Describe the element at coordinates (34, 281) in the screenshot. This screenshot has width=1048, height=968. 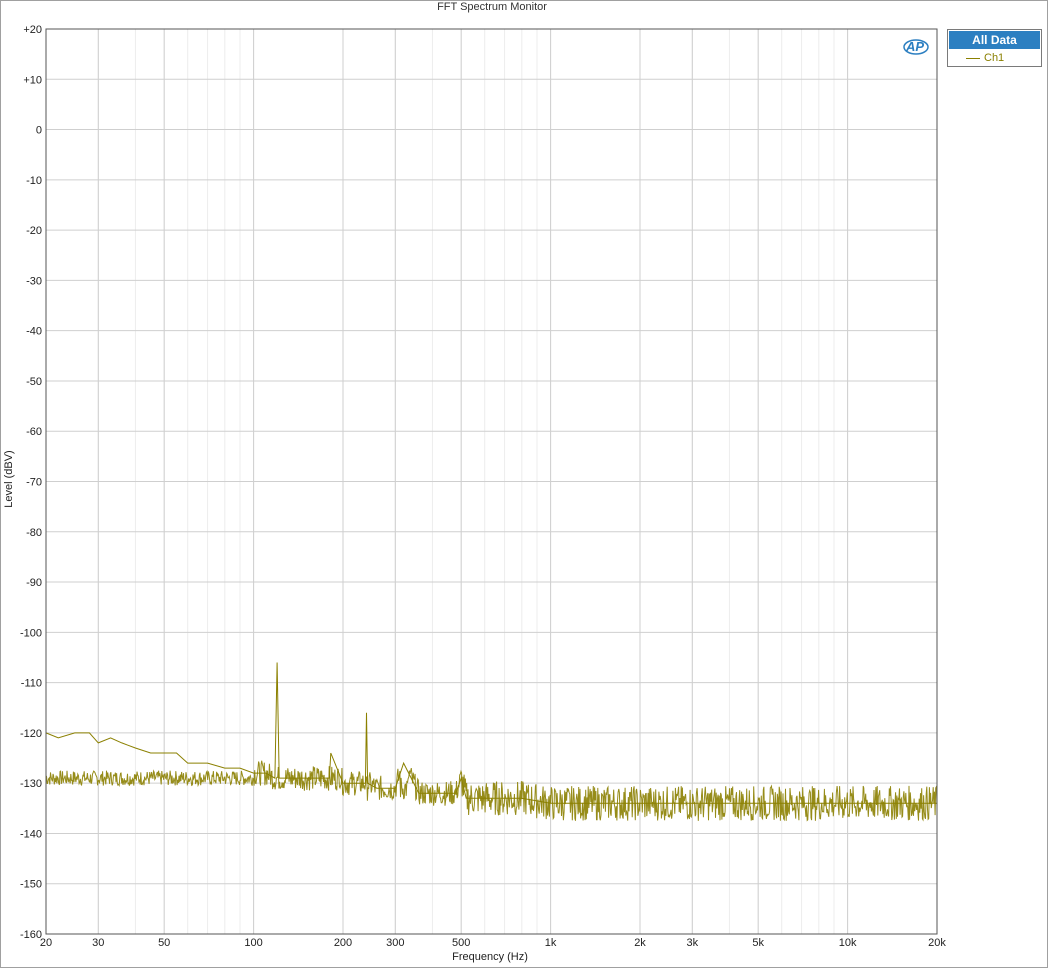
I see `y-tick-label: -30` at that location.